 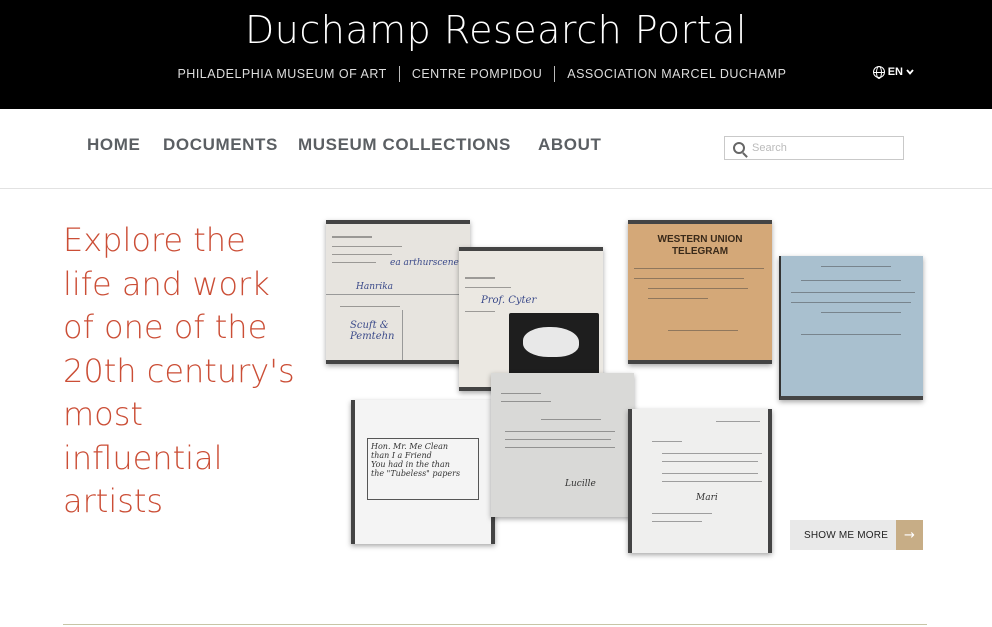 I want to click on chevron-down-icon, so click(x=910, y=72).